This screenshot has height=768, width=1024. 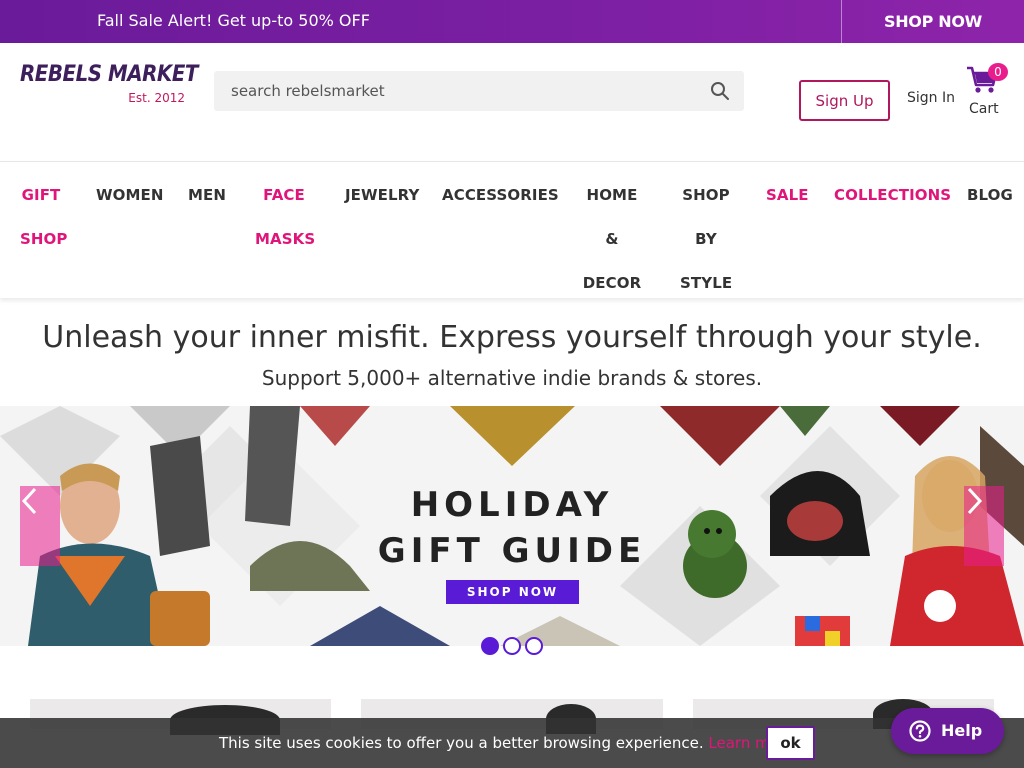 I want to click on nav-label-line: SALE, so click(x=787, y=195).